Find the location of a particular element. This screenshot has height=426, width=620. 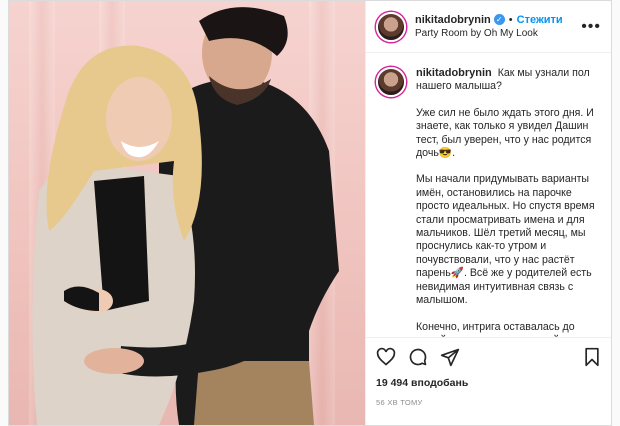

header-row: nikitadobrynin ✓ • Стежити is located at coordinates (495, 20).